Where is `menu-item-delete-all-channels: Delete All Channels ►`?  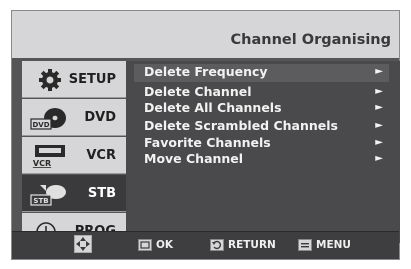 menu-item-delete-all-channels: Delete All Channels ► is located at coordinates (261, 109).